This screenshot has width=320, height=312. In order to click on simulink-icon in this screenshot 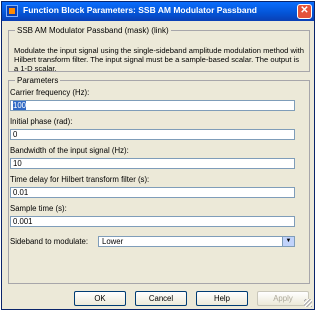, I will do `click(12, 11)`.